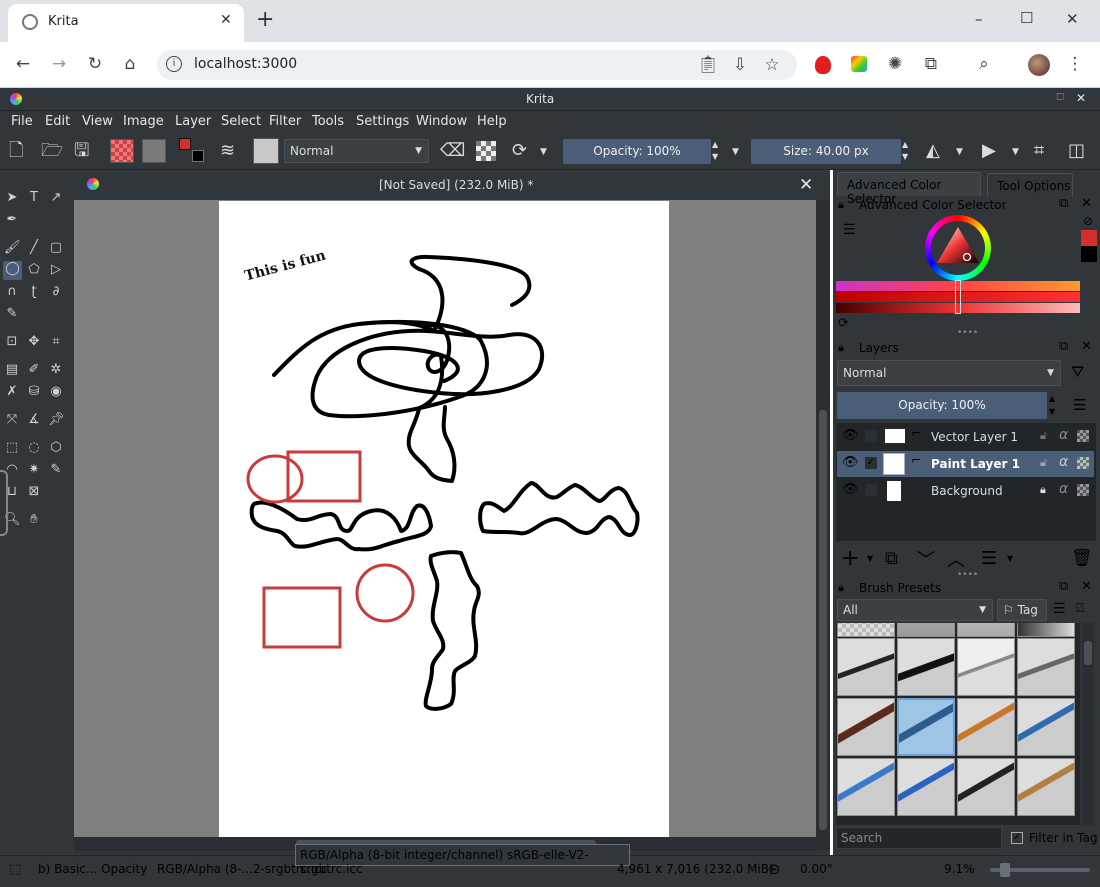  What do you see at coordinates (486, 151) in the screenshot?
I see `transparency-lock-icon` at bounding box center [486, 151].